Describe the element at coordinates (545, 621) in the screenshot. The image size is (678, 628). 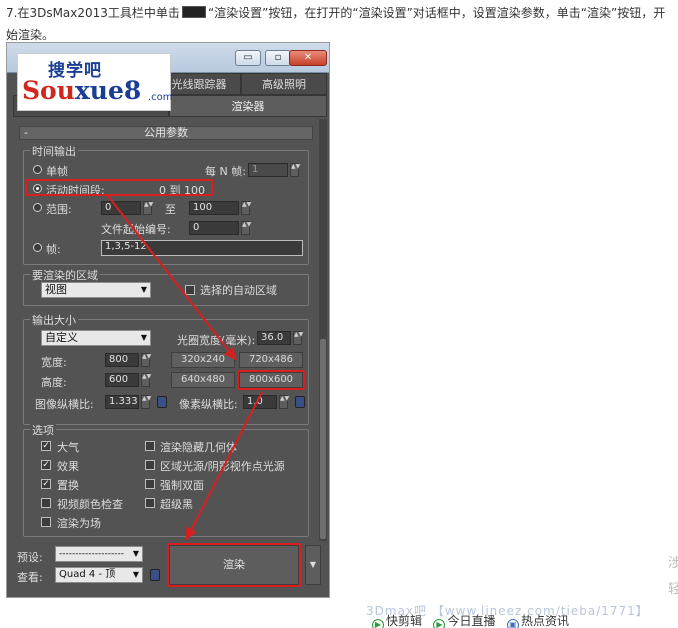
I see `footer-hot-news: 热点资讯` at that location.